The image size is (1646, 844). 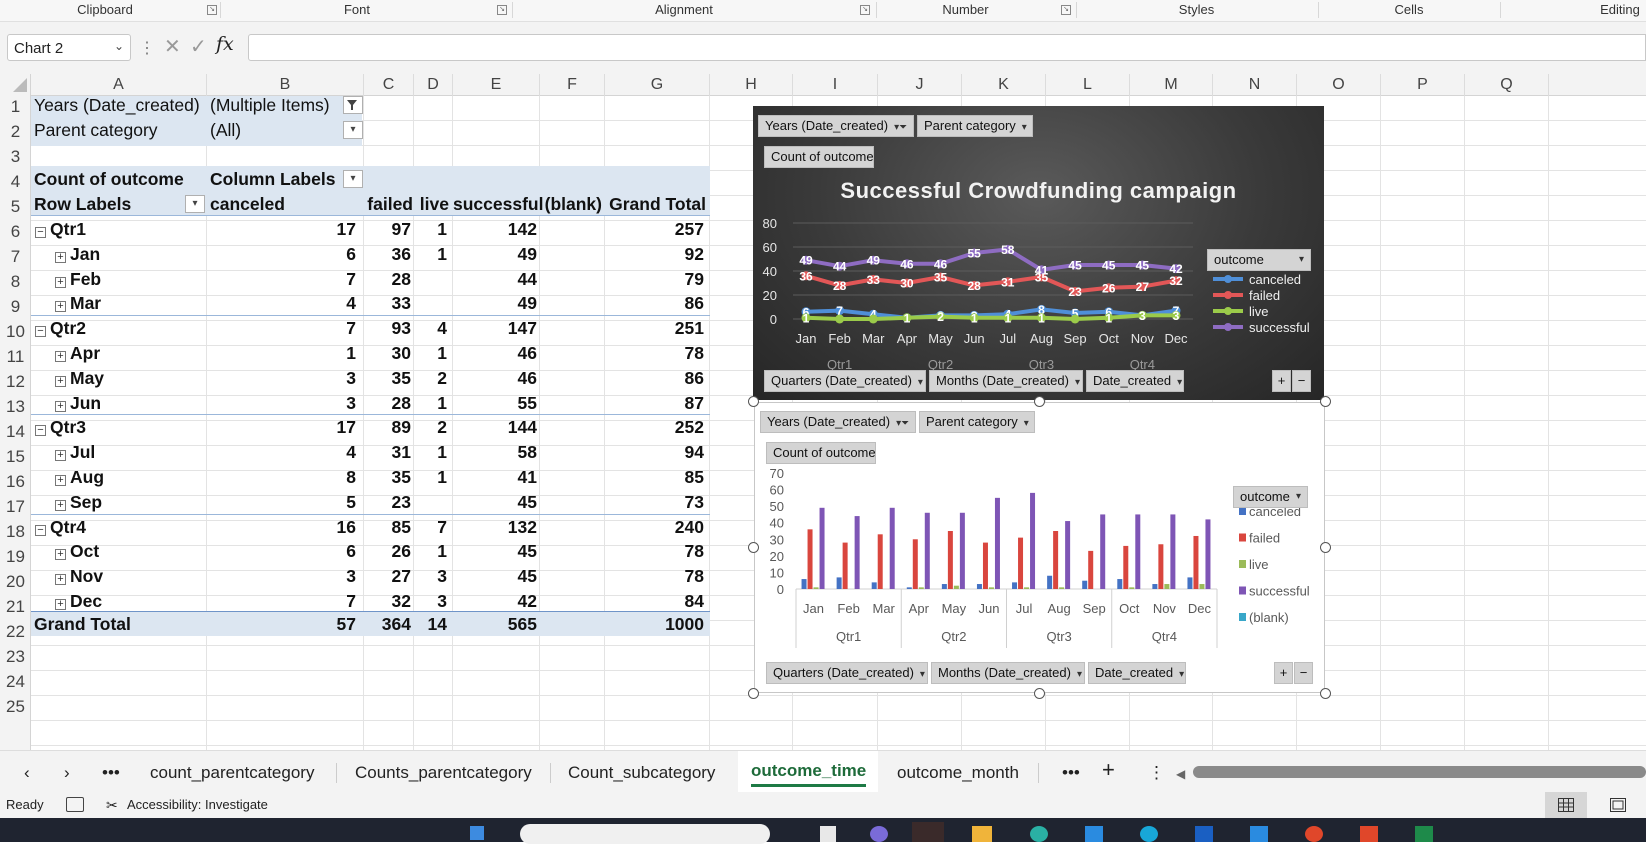 I want to click on excel-icon, so click(x=1424, y=834).